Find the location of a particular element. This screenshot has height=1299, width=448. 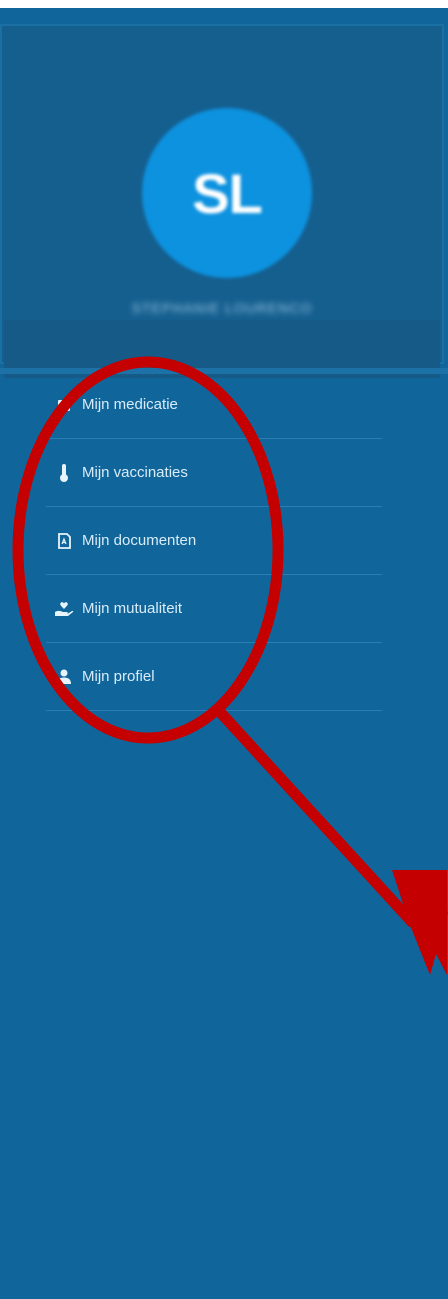

menu-item-mutualiteit: Mijn mutualiteit is located at coordinates (214, 609).